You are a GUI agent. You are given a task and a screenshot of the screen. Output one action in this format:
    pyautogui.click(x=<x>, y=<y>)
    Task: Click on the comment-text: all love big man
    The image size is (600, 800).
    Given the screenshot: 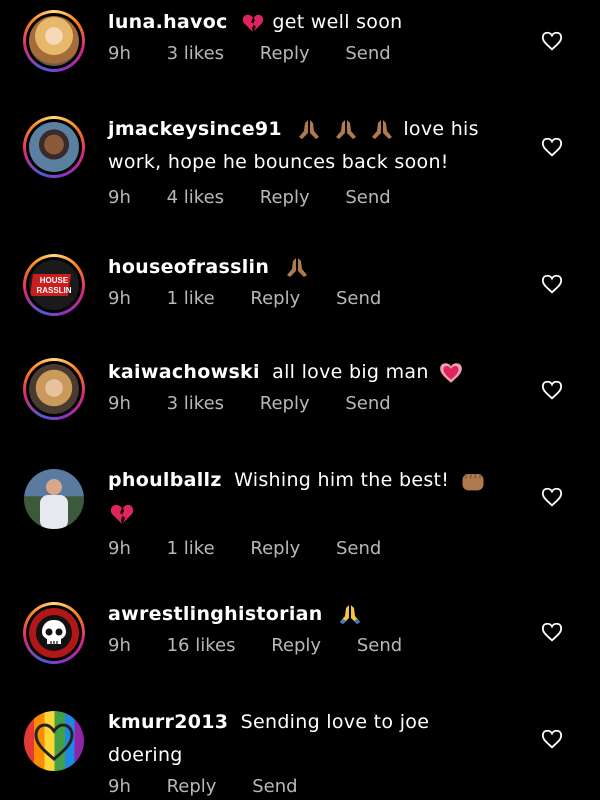 What is the action you would take?
    pyautogui.click(x=350, y=372)
    